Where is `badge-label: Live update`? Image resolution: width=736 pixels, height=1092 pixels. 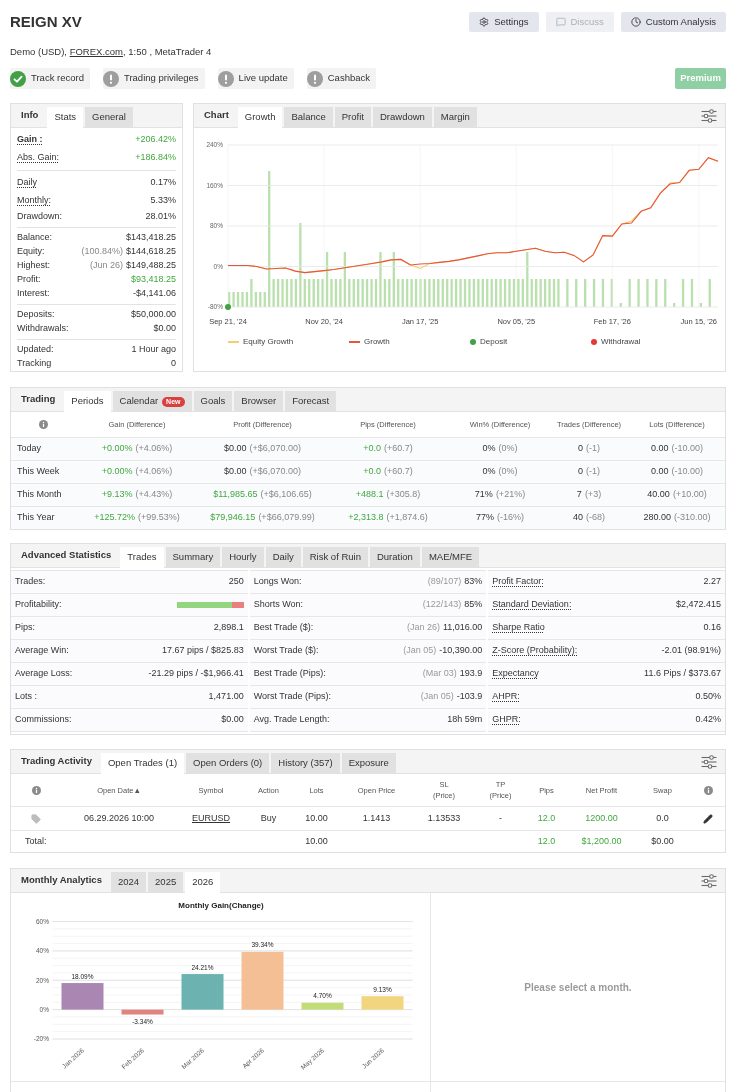 badge-label: Live update is located at coordinates (263, 78).